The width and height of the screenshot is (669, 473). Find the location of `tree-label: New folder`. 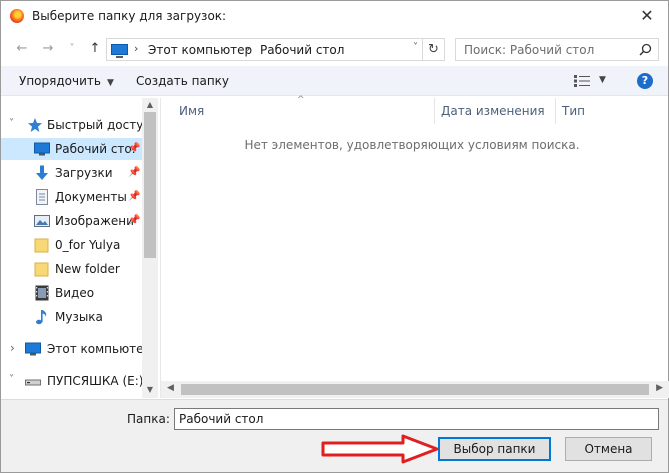

tree-label: New folder is located at coordinates (87, 269).